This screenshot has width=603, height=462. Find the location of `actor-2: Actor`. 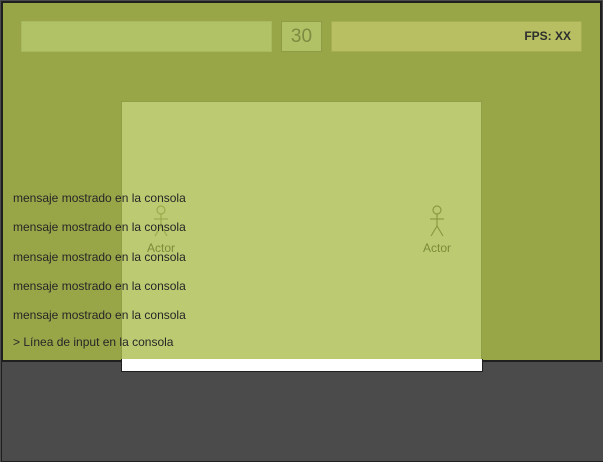

actor-2: Actor is located at coordinates (437, 230).